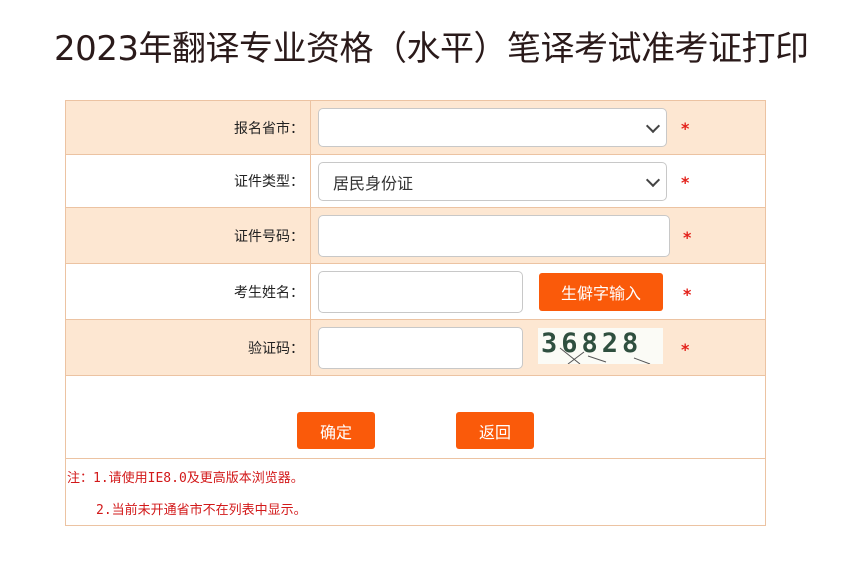 The height and width of the screenshot is (564, 868). What do you see at coordinates (420, 292) in the screenshot?
I see `name-input` at bounding box center [420, 292].